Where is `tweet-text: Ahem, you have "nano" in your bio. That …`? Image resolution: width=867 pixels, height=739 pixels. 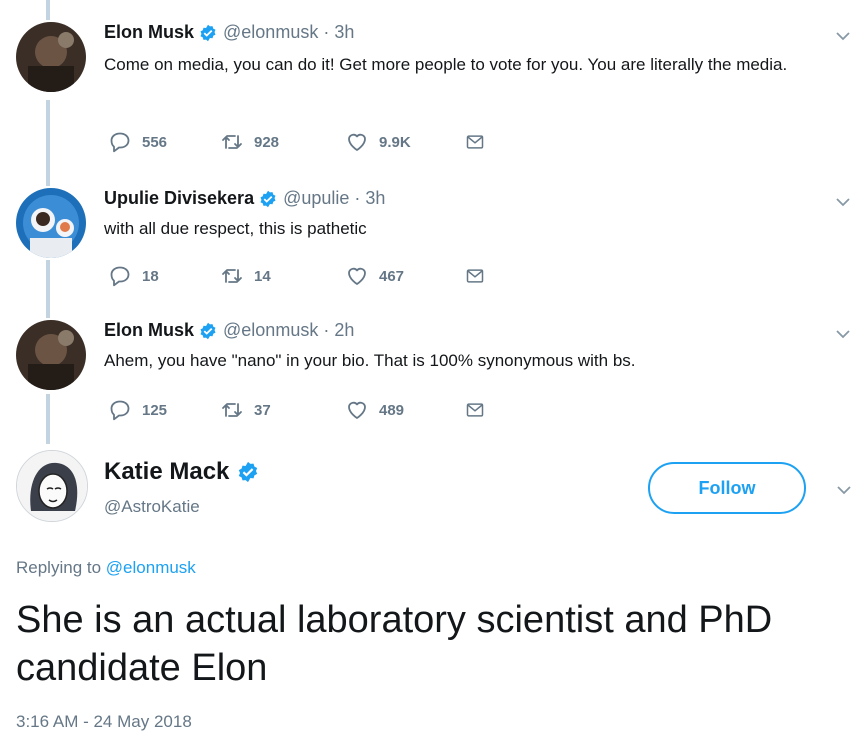
tweet-text: Ahem, you have "nano" in your bio. That … is located at coordinates (370, 360).